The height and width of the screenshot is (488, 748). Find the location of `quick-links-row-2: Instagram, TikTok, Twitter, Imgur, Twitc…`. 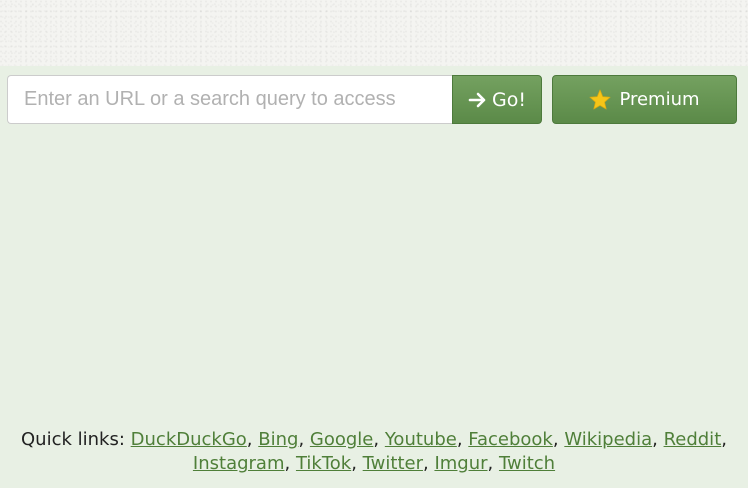

quick-links-row-2: Instagram, TikTok, Twitter, Imgur, Twitc… is located at coordinates (374, 463).